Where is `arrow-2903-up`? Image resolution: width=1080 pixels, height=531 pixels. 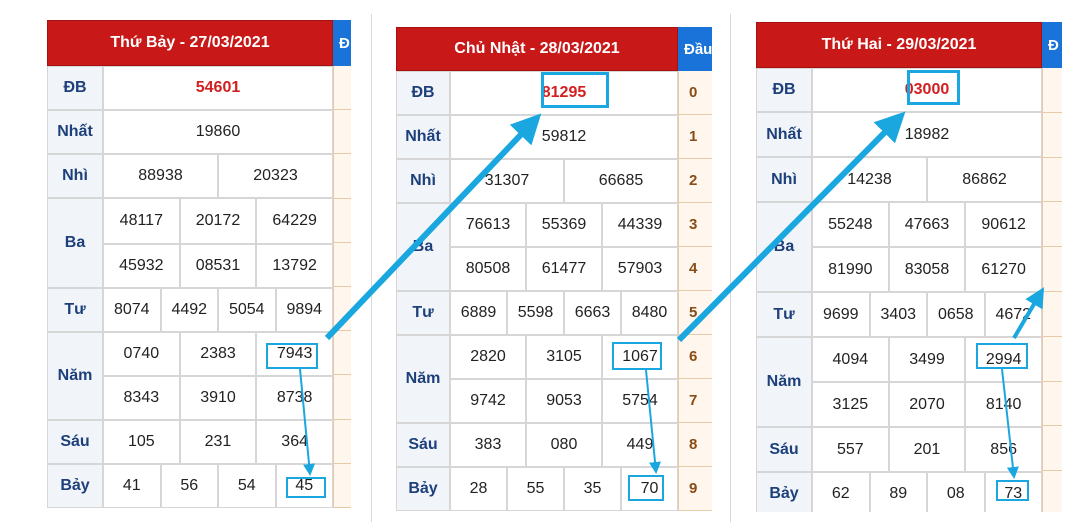 arrow-2903-up is located at coordinates (1028, 313).